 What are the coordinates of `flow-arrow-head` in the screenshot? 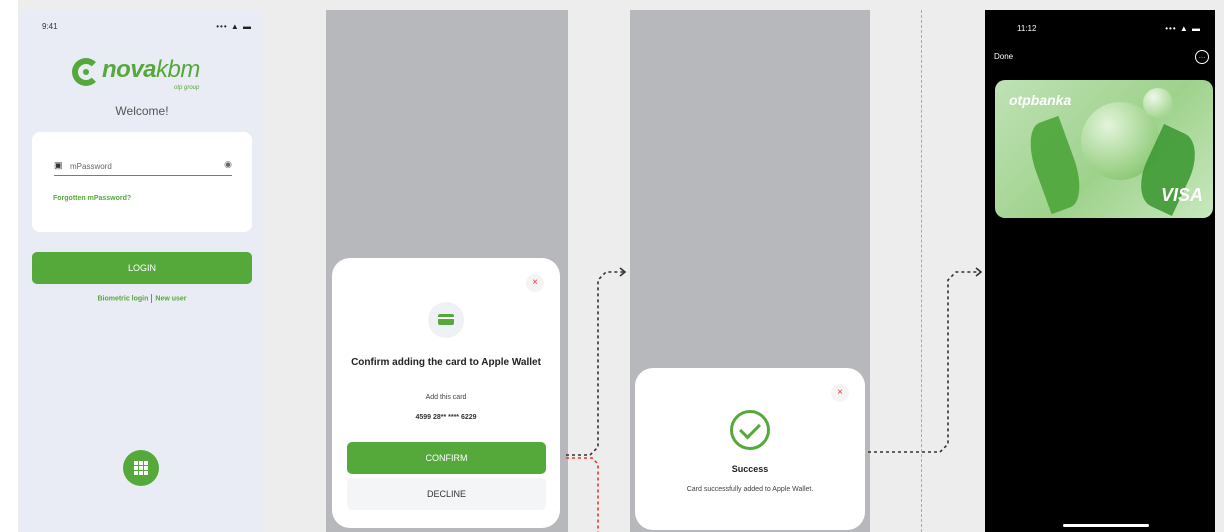 It's located at (979, 272).